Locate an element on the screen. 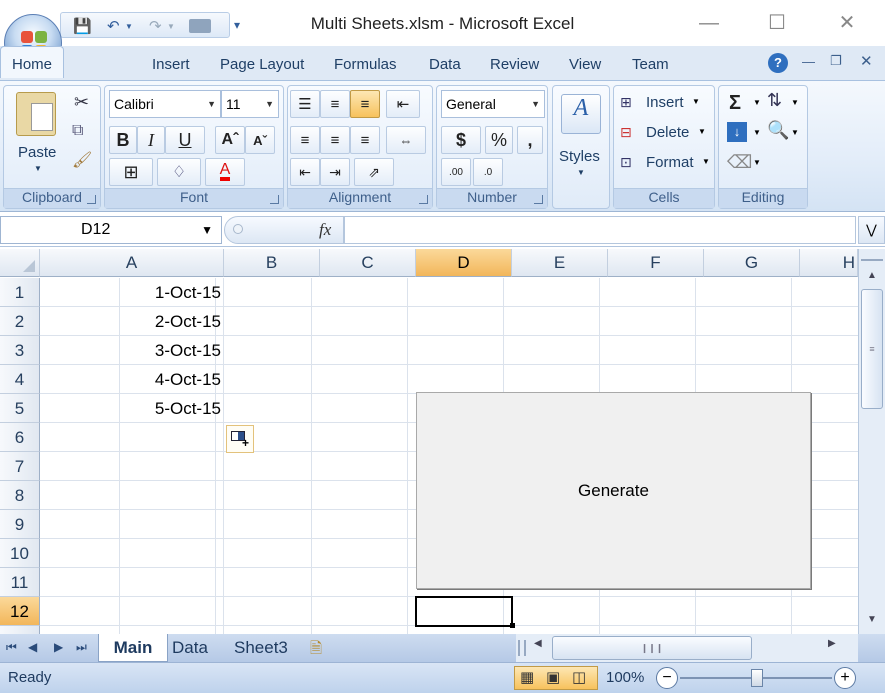  styles-dropdown-icon: ▼ is located at coordinates (581, 172).